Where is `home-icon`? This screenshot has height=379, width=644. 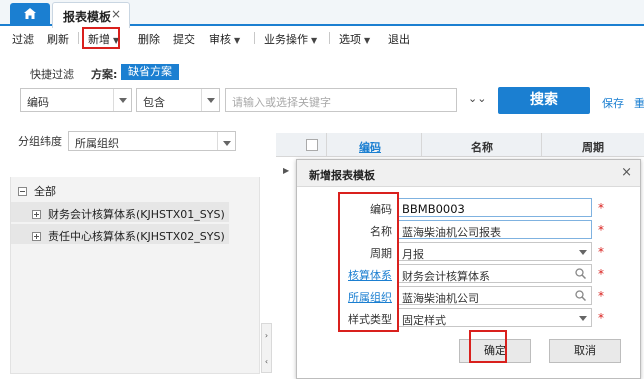 home-icon is located at coordinates (30, 13).